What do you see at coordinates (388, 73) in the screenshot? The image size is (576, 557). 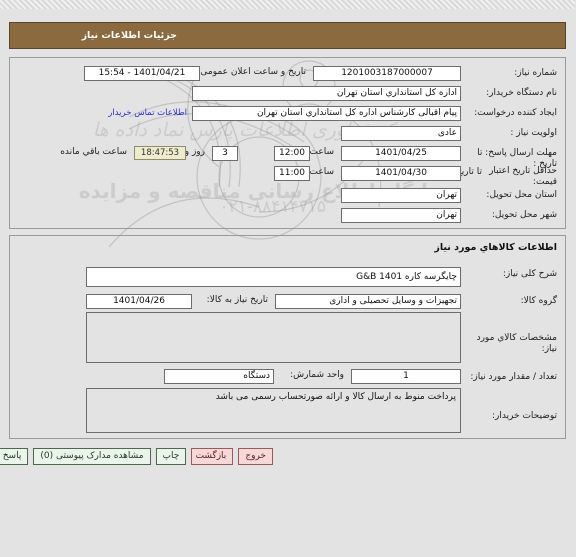 I see `field-need-number: 1201003187000007` at bounding box center [388, 73].